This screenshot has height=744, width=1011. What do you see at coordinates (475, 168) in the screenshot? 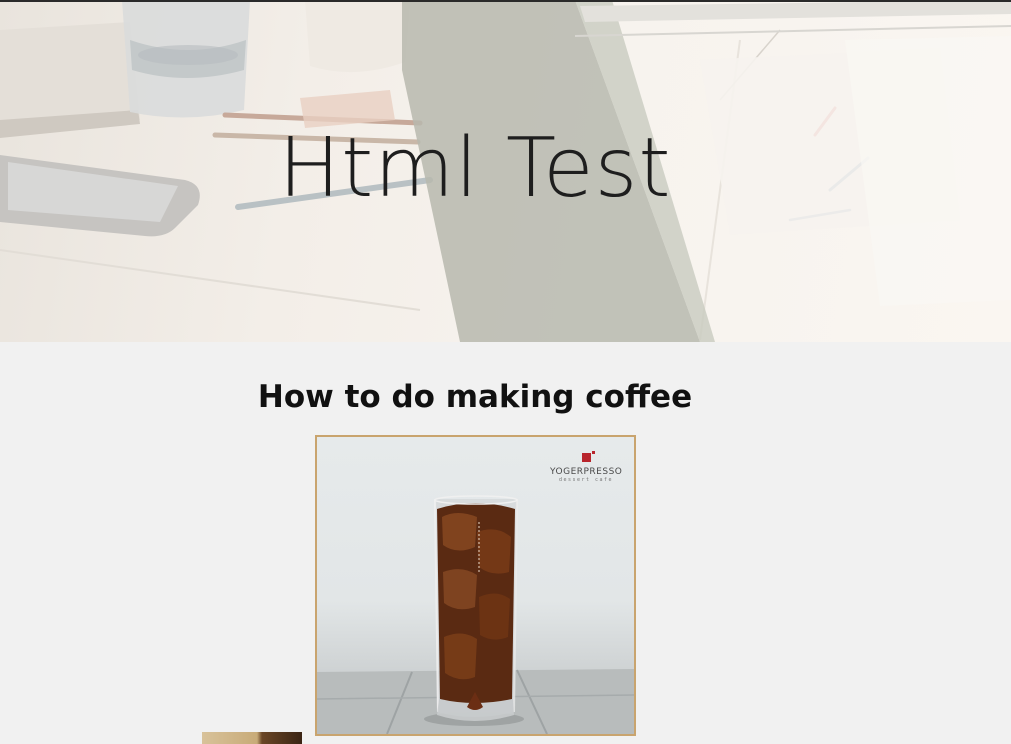
I see `hero-title: Html Test` at bounding box center [475, 168].